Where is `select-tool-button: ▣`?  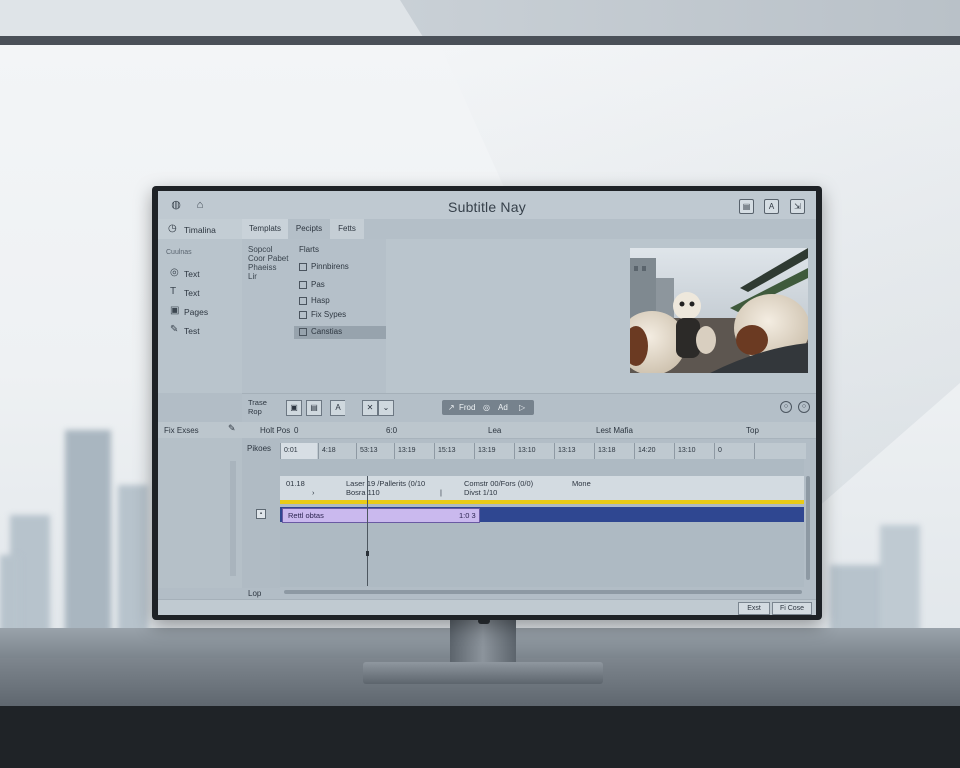
select-tool-button: ▣ is located at coordinates (294, 408).